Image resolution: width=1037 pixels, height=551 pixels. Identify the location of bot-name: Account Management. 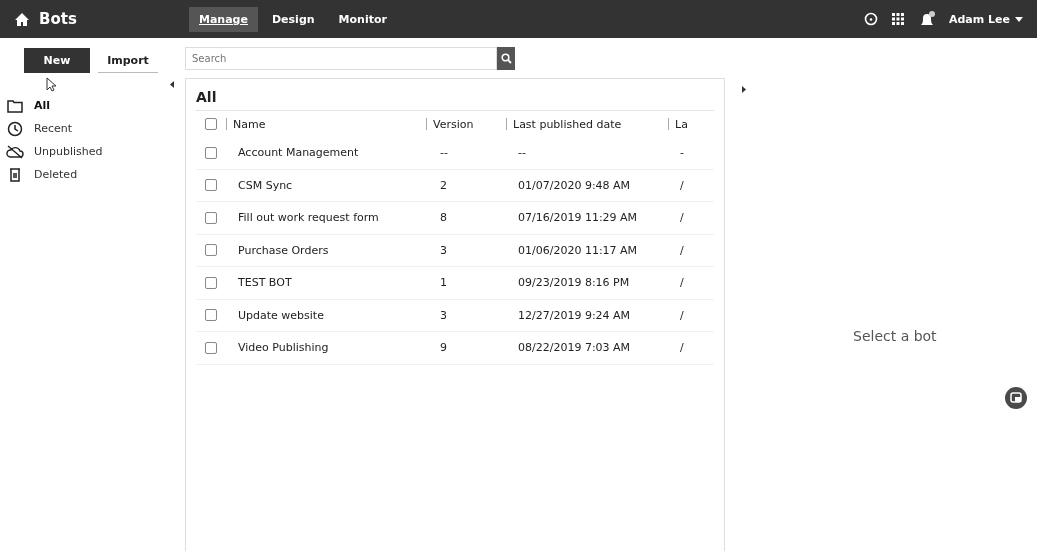
(292, 153).